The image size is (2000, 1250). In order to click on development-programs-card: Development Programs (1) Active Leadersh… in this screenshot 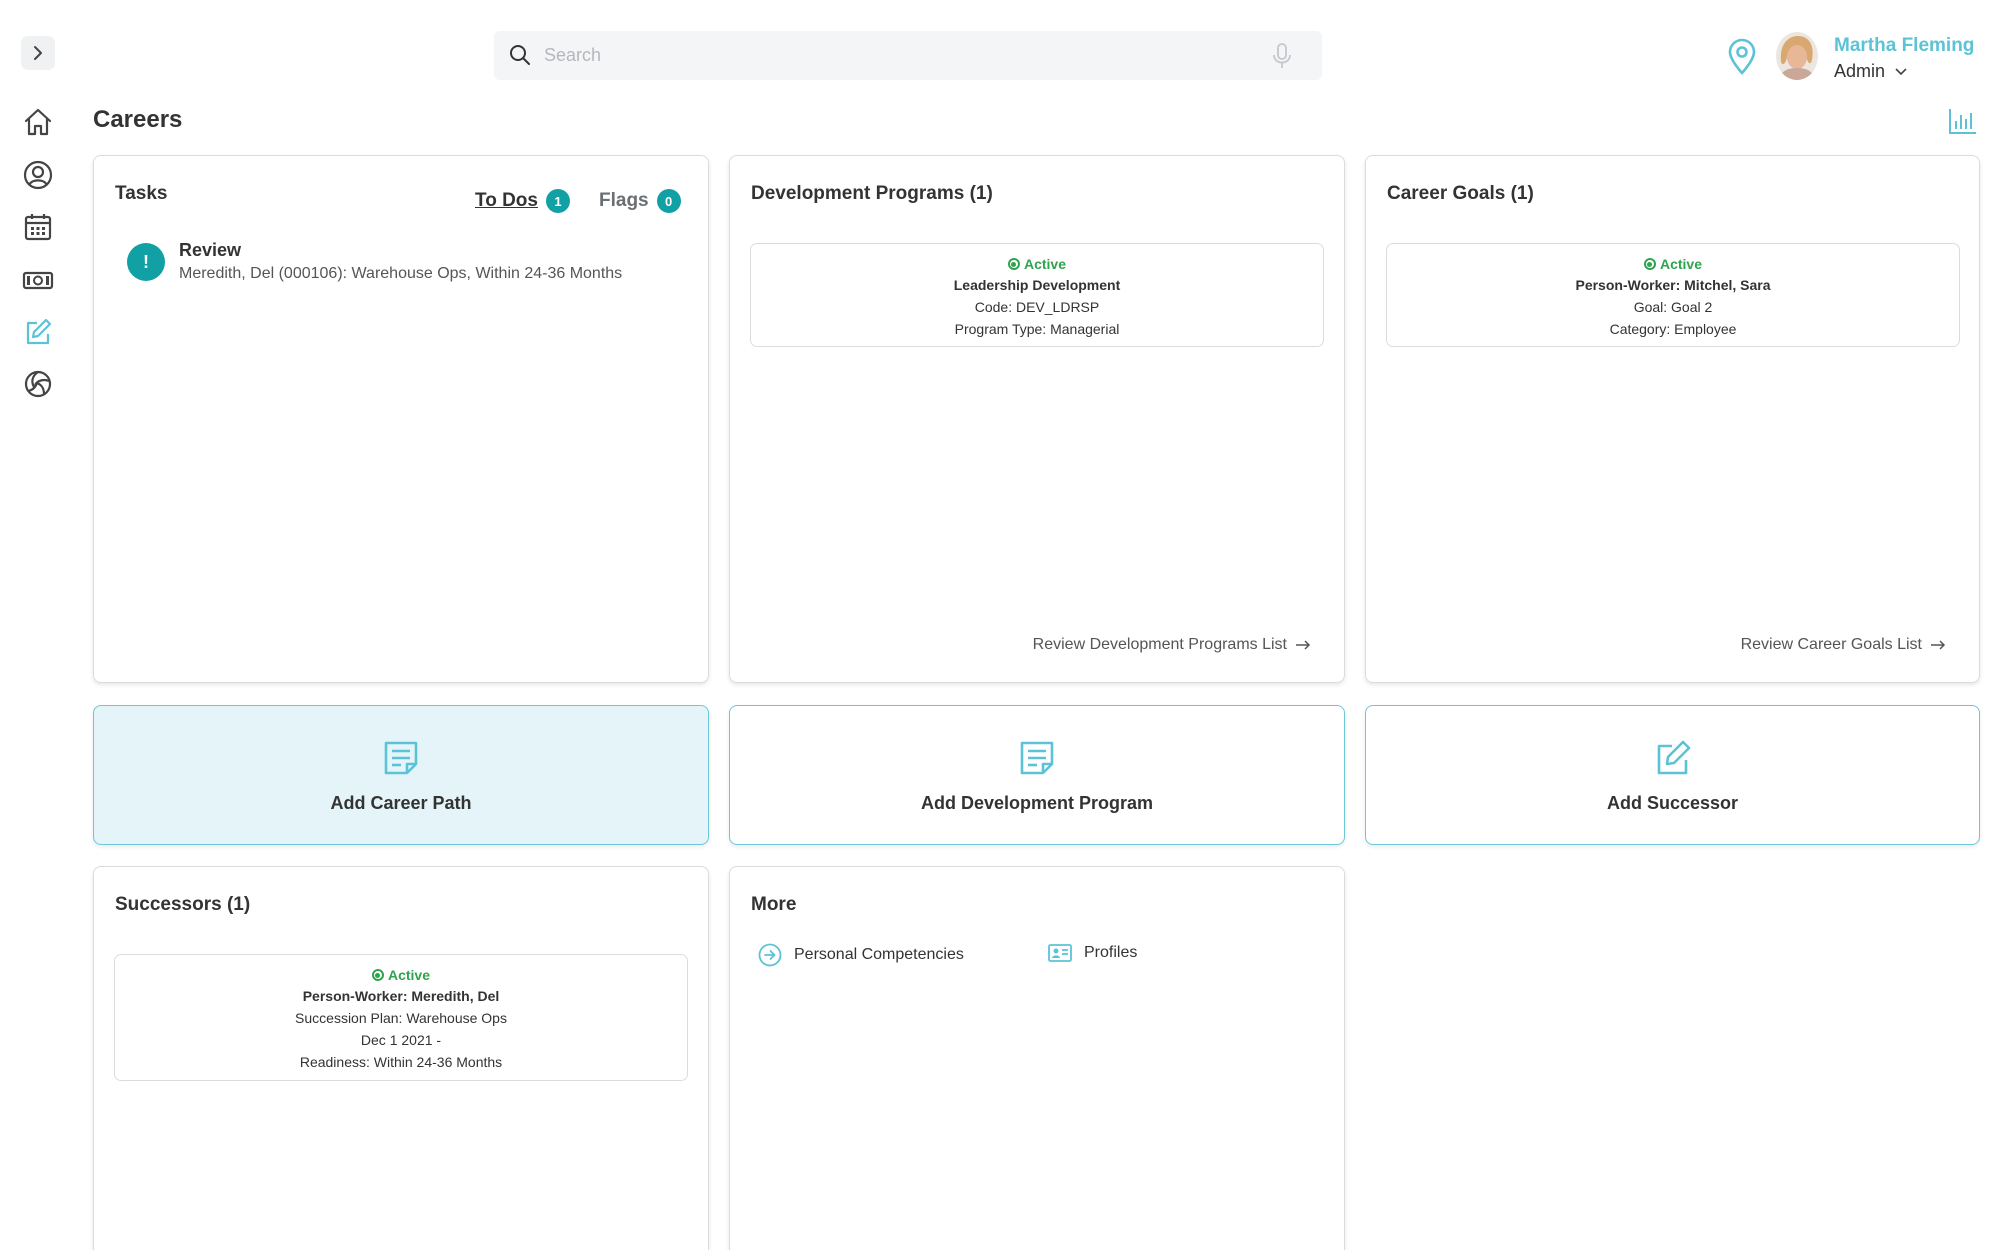, I will do `click(1037, 419)`.